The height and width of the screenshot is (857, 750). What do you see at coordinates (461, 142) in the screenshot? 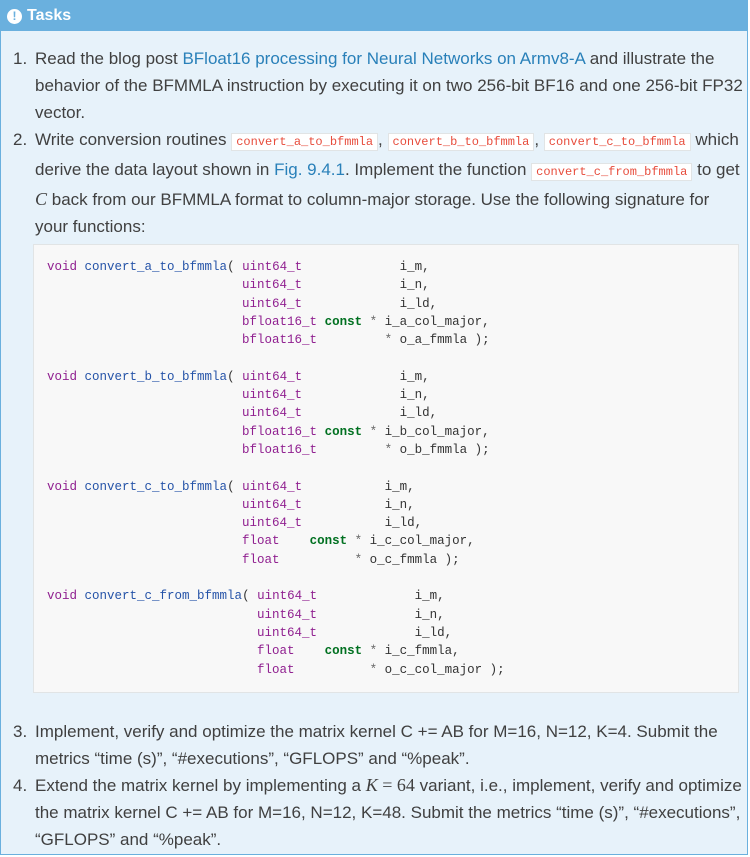
I see `code-convert-b: convert_b_to_bfmmla` at bounding box center [461, 142].